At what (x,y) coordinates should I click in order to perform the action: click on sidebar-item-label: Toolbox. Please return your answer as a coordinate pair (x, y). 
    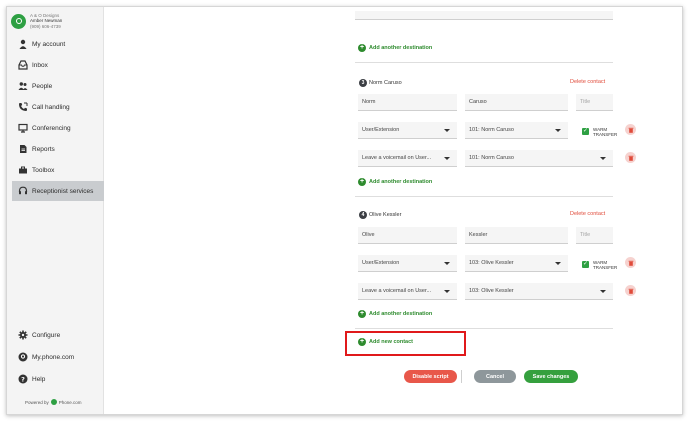
    Looking at the image, I should click on (43, 170).